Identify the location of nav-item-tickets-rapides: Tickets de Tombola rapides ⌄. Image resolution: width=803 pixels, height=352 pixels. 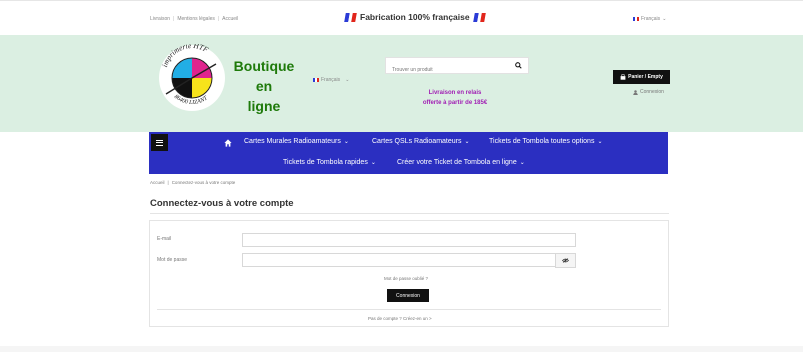
(329, 162).